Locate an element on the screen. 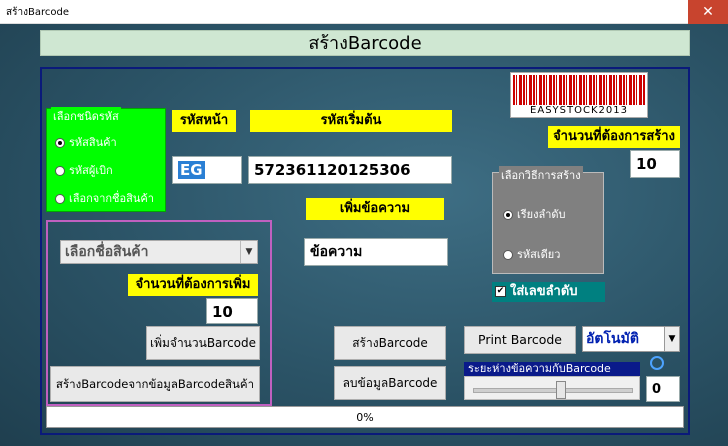 The image size is (728, 446). spacing-value: 0 is located at coordinates (663, 389).